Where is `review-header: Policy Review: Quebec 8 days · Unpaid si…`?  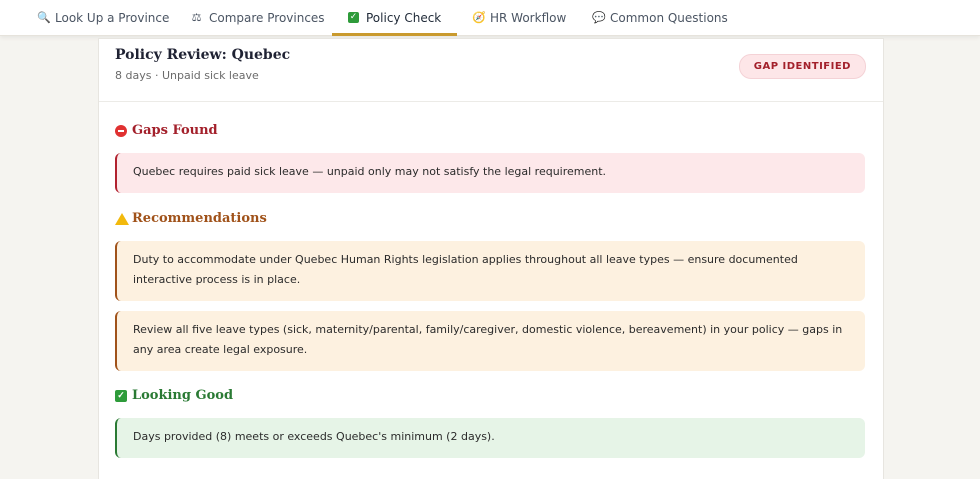 review-header: Policy Review: Quebec 8 days · Unpaid si… is located at coordinates (491, 70).